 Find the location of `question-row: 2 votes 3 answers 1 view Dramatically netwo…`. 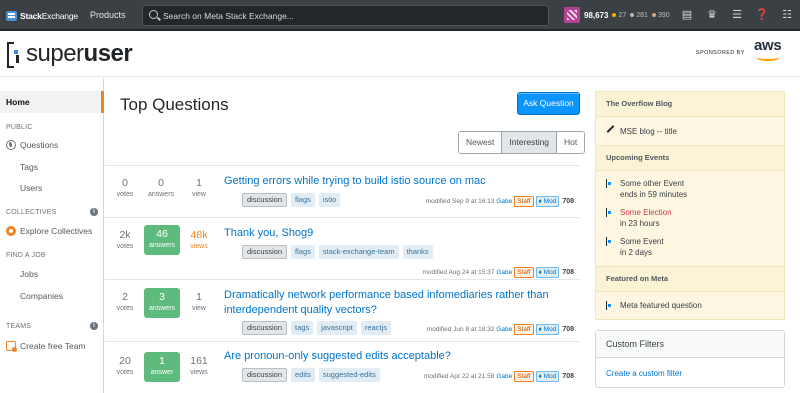

question-row: 2 votes 3 answers 1 view Dramatically netwo… is located at coordinates (342, 310).